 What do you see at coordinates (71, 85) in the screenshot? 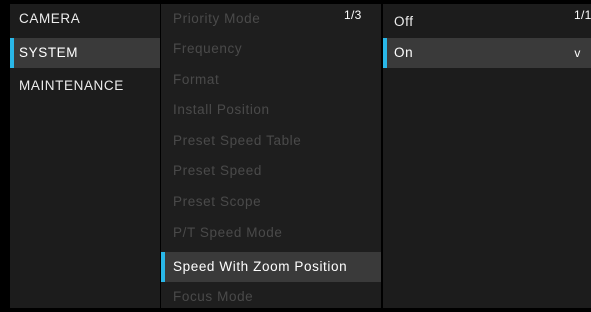
I see `menu-item-label: MAINTENANCE` at bounding box center [71, 85].